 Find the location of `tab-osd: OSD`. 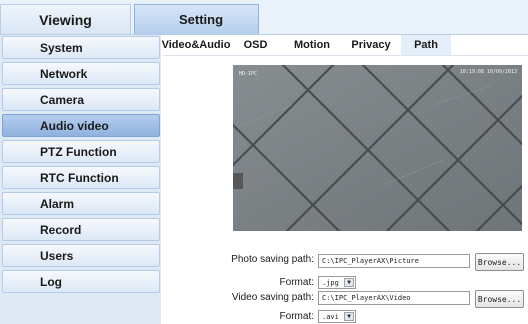

tab-osd: OSD is located at coordinates (255, 45).